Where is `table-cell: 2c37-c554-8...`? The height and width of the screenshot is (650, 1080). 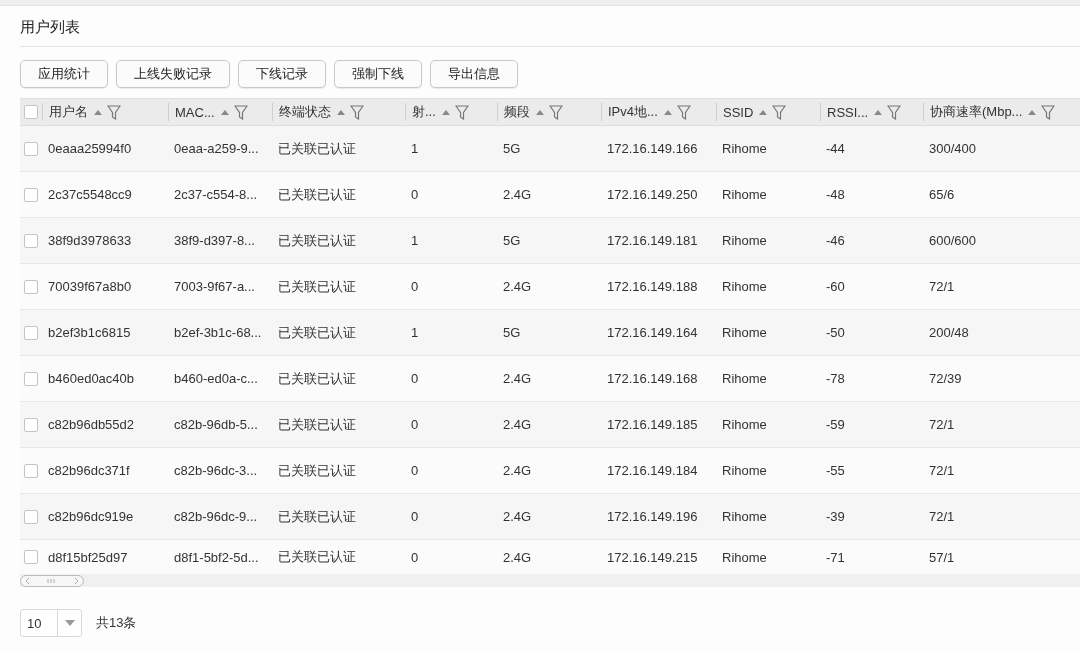 table-cell: 2c37-c554-8... is located at coordinates (216, 194).